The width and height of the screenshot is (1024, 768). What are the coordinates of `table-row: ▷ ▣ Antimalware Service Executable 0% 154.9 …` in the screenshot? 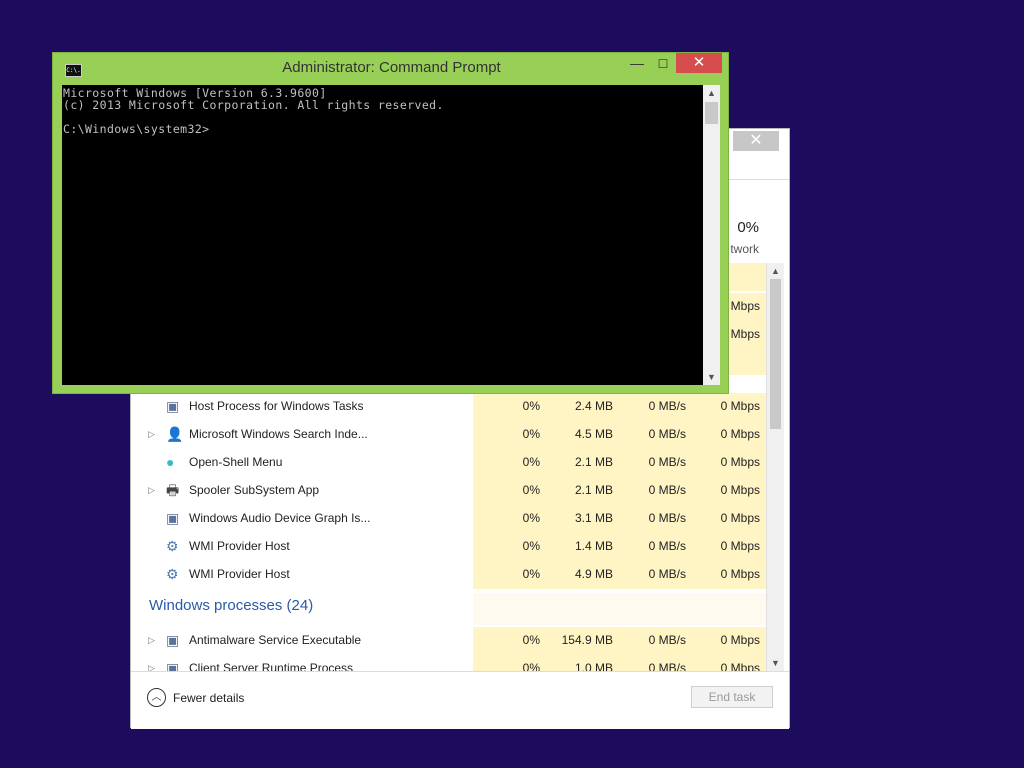 It's located at (448, 641).